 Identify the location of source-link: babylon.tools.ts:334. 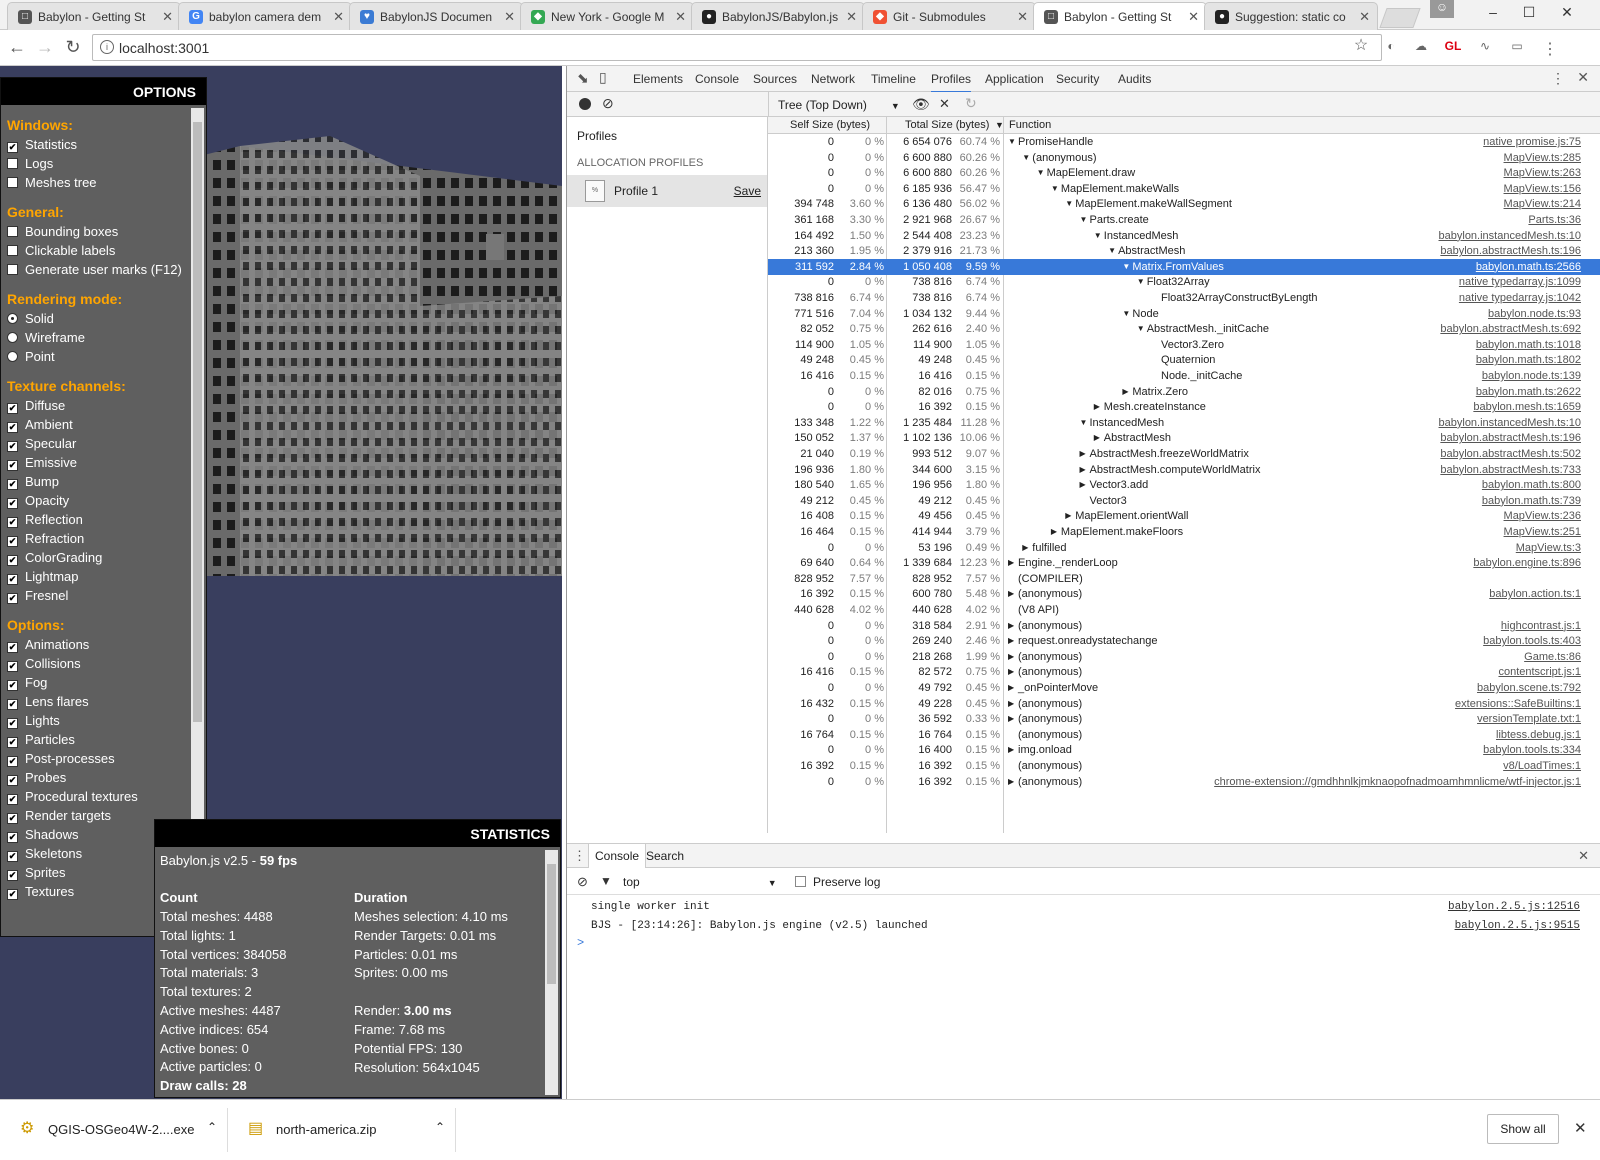
(1532, 750).